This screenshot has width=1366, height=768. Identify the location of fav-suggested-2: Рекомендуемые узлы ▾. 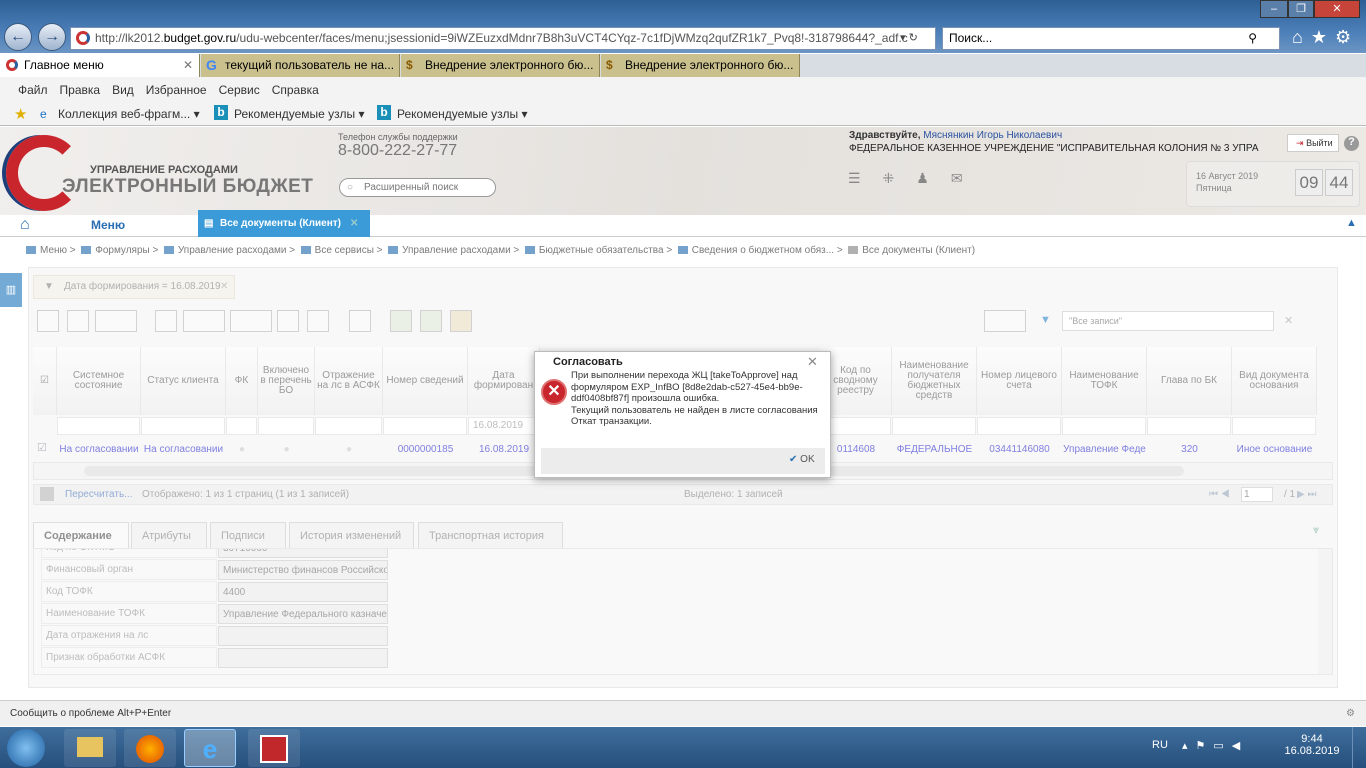
(462, 114).